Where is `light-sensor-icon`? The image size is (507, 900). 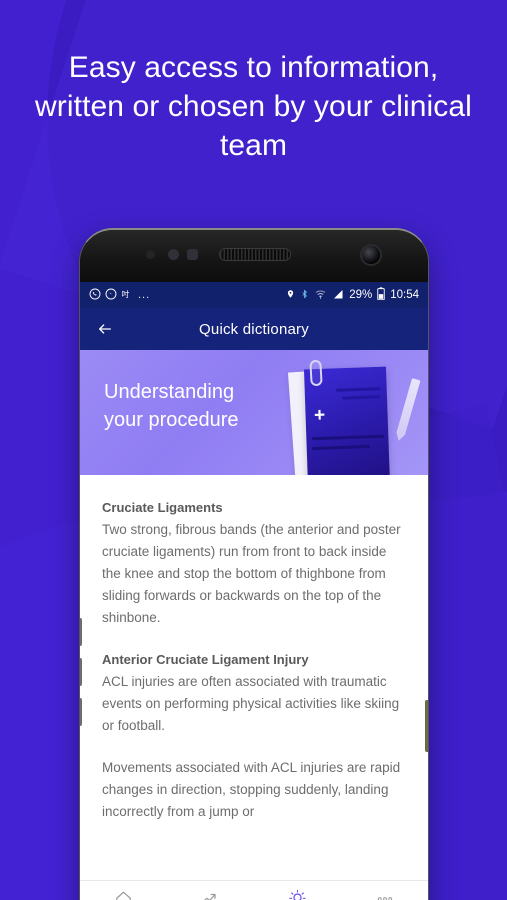
light-sensor-icon is located at coordinates (173, 254).